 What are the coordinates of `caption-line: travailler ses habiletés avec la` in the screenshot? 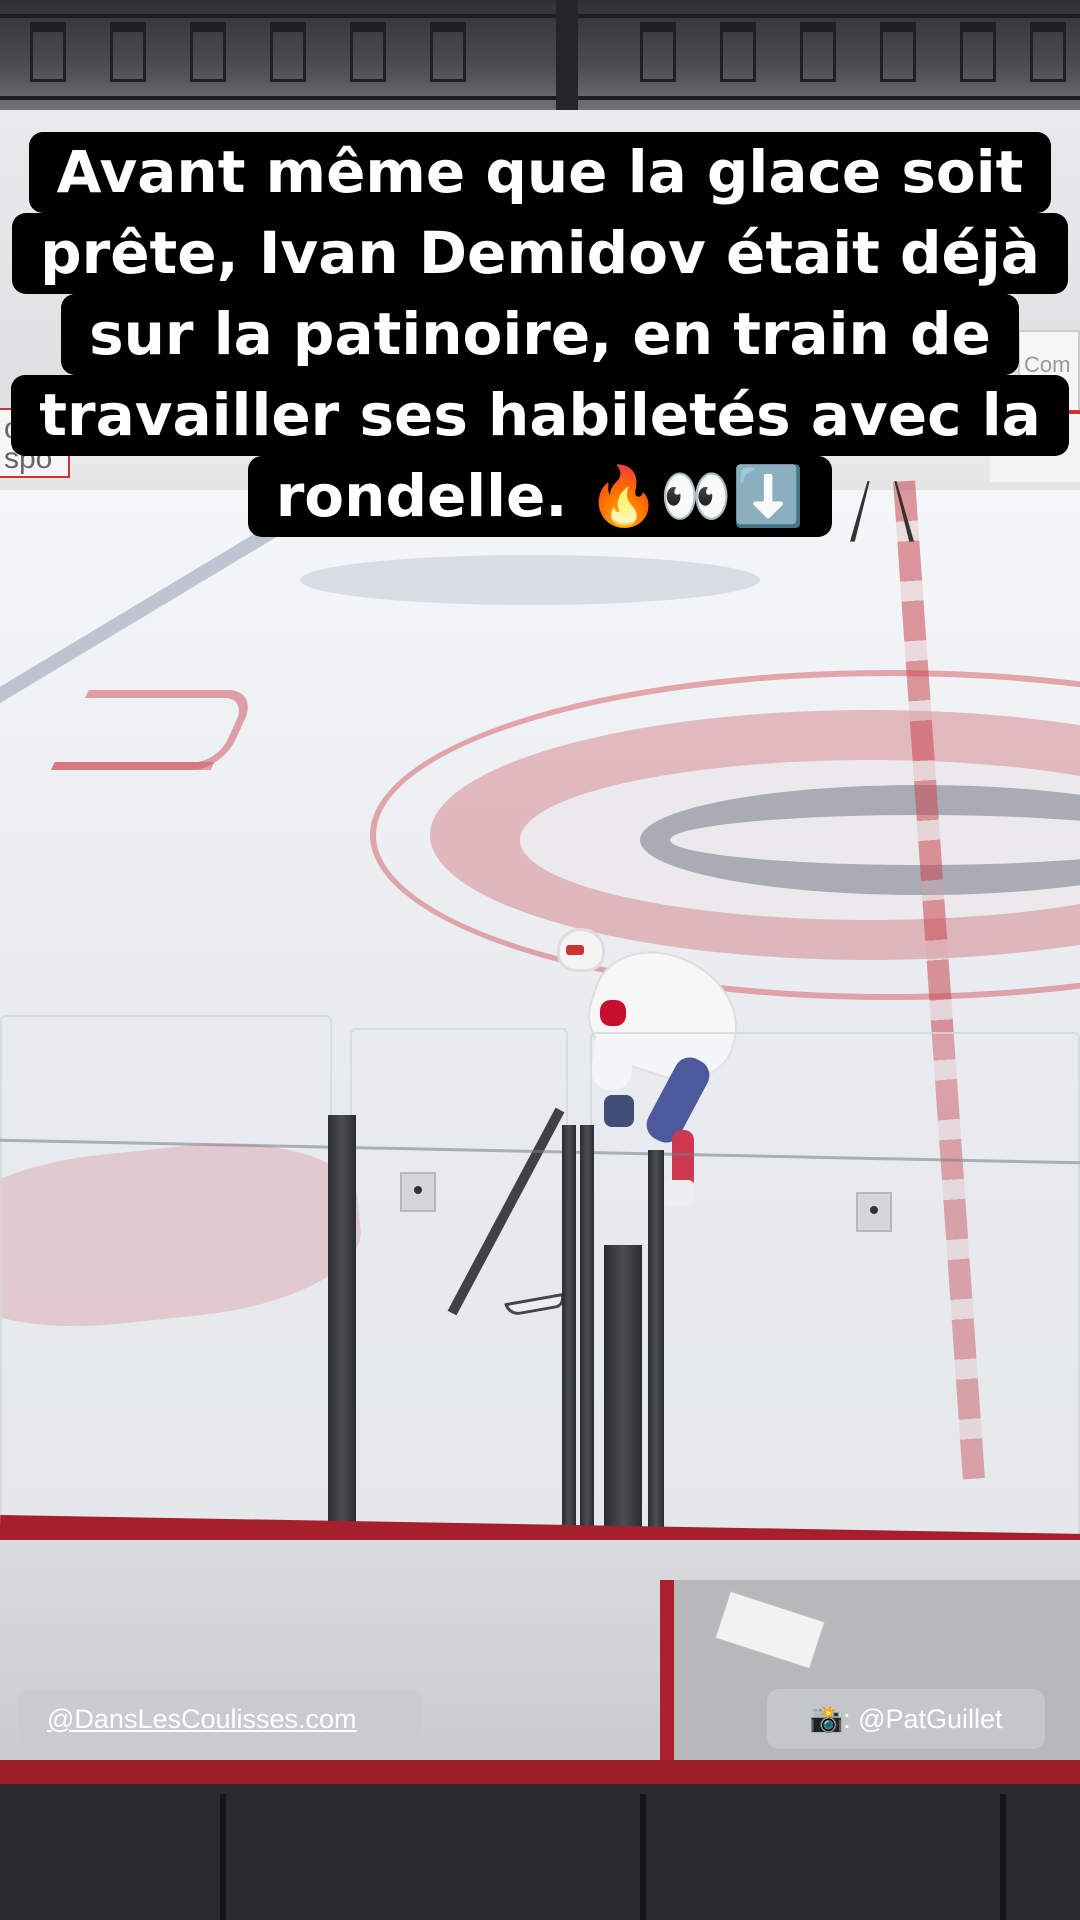 It's located at (540, 415).